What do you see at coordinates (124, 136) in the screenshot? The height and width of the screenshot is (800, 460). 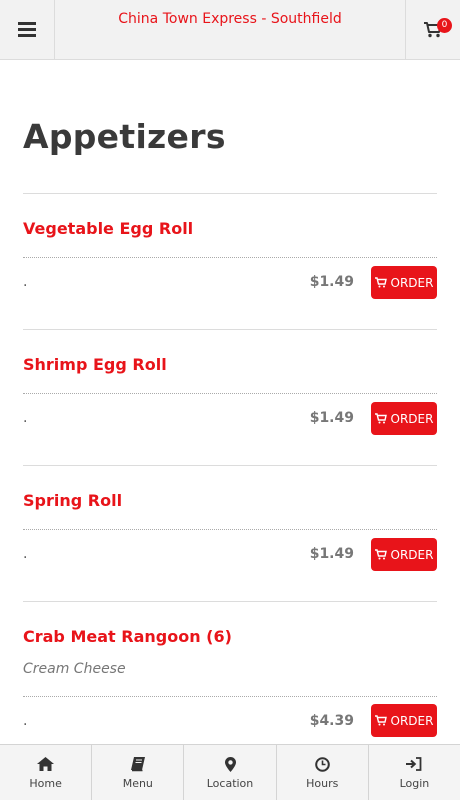 I see `page-title: Appetizers` at bounding box center [124, 136].